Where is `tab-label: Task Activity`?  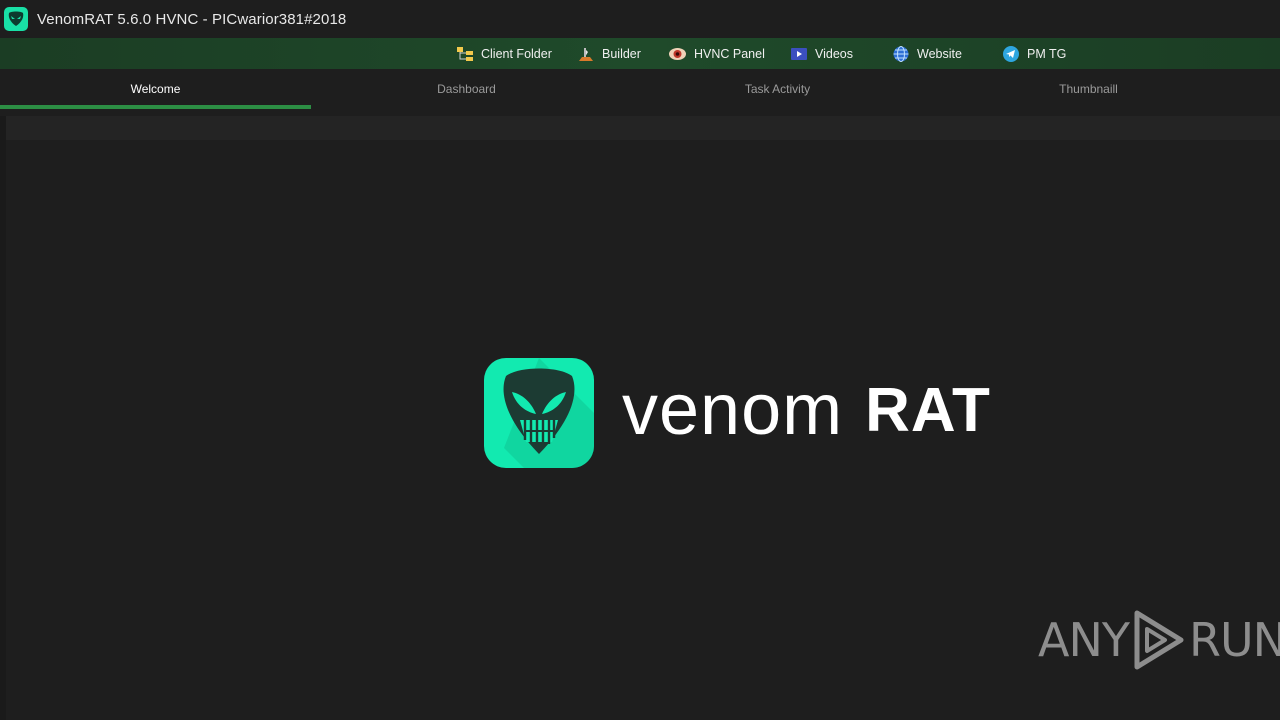
tab-label: Task Activity is located at coordinates (777, 89).